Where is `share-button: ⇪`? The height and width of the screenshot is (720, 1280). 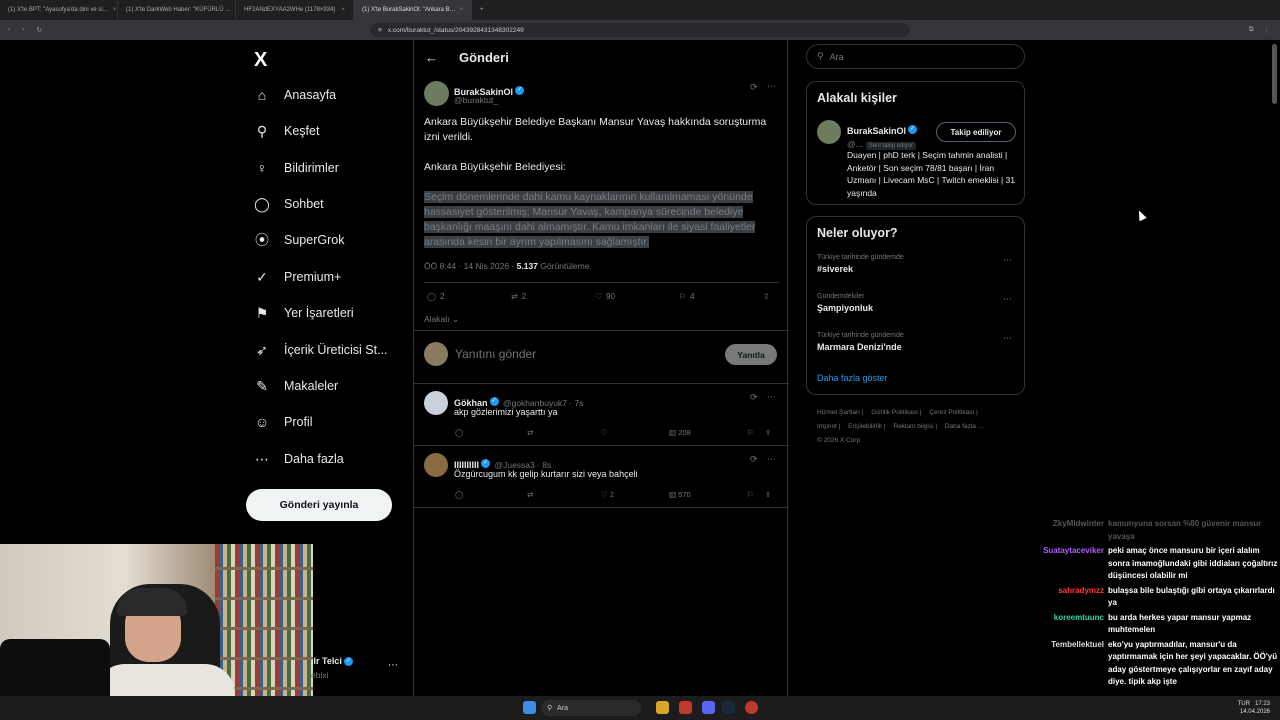
share-button: ⇪ is located at coordinates (766, 296).